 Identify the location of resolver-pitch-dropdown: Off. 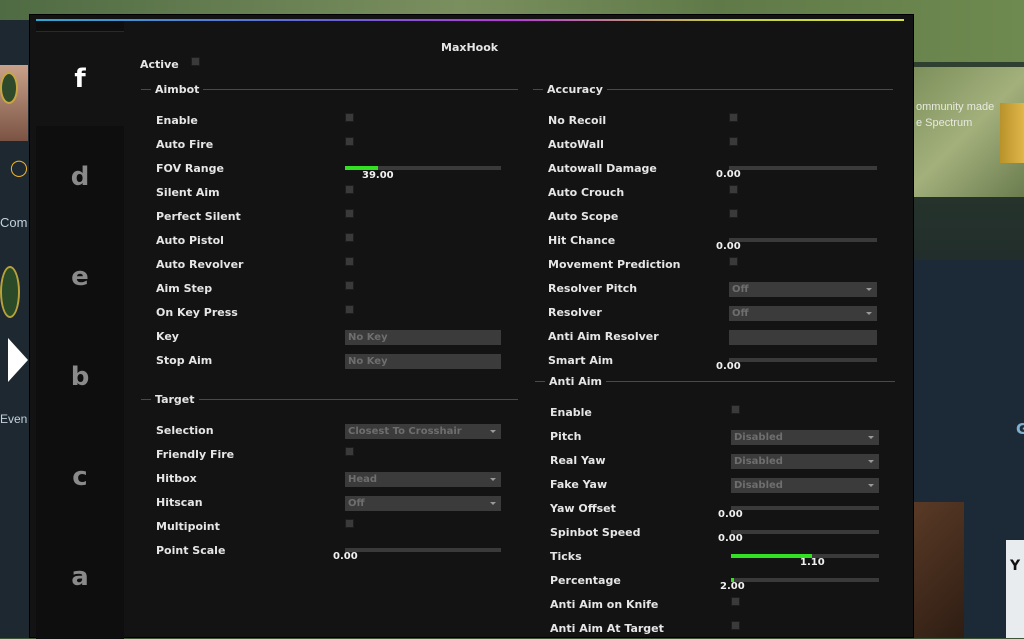
(803, 289).